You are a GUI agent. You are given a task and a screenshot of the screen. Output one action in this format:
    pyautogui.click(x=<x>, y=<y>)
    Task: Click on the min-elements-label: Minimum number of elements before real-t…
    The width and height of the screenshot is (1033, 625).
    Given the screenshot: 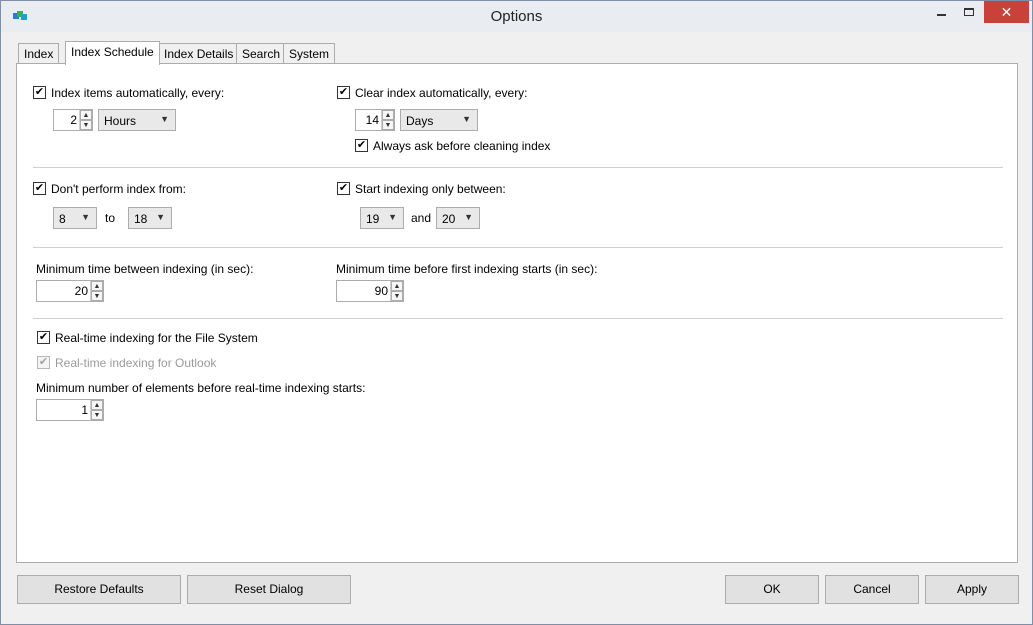 What is the action you would take?
    pyautogui.click(x=201, y=388)
    